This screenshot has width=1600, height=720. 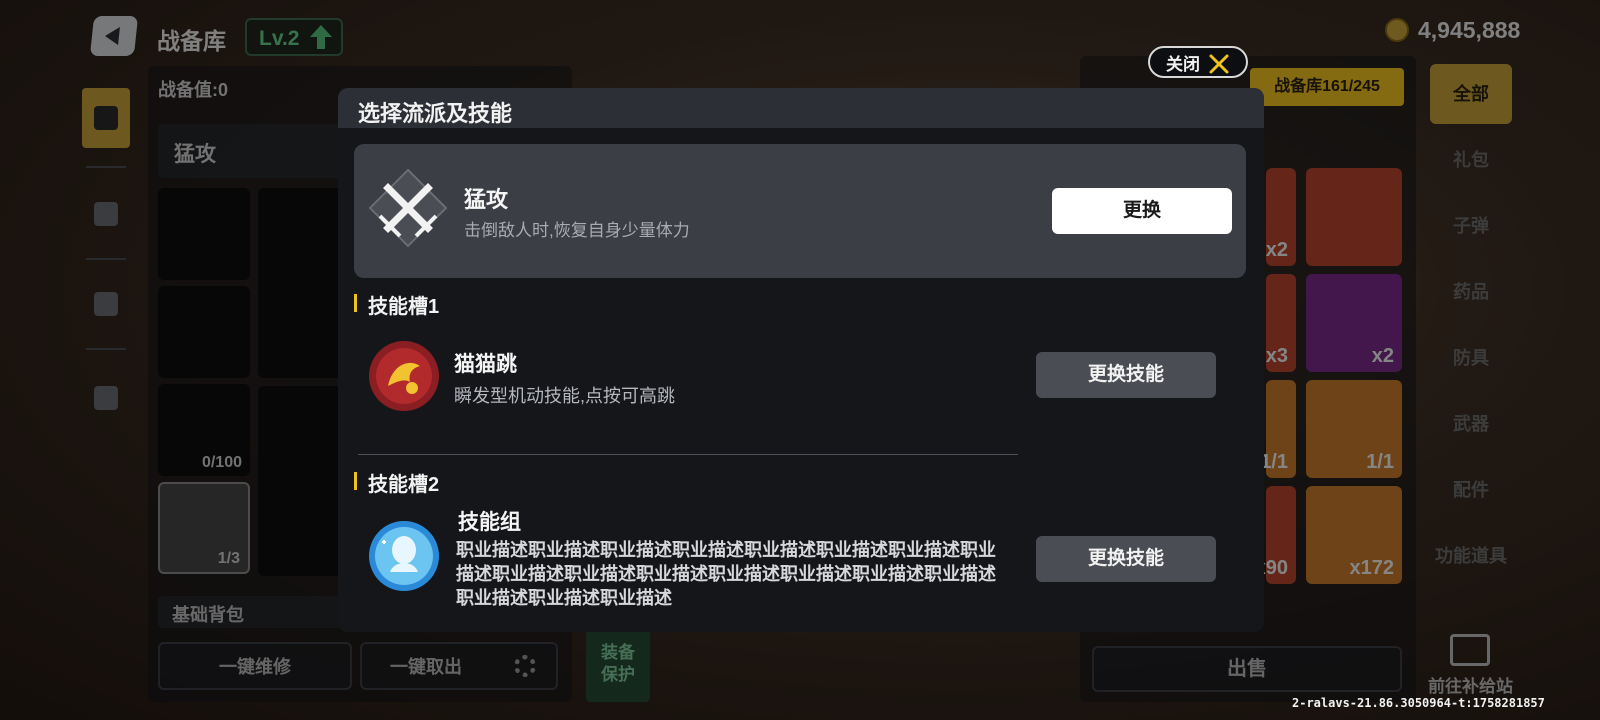 What do you see at coordinates (688, 454) in the screenshot?
I see `slot-divider` at bounding box center [688, 454].